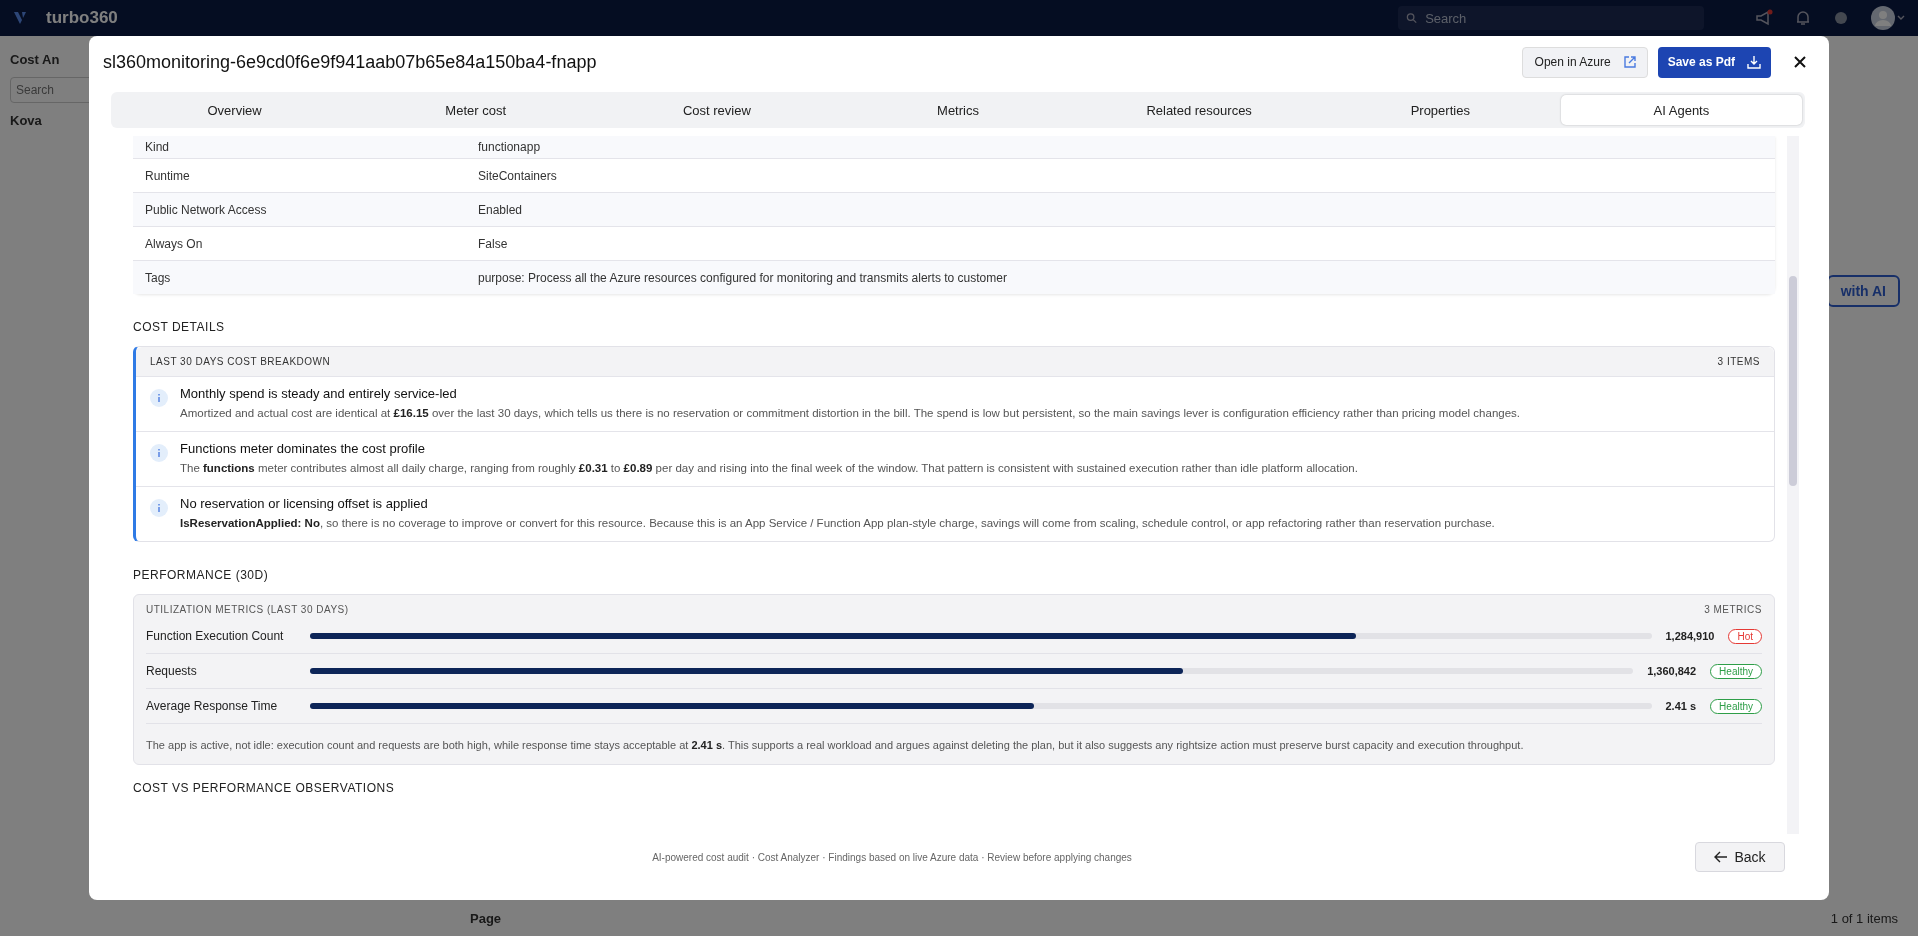 Image resolution: width=1918 pixels, height=936 pixels. What do you see at coordinates (835, 746) in the screenshot?
I see `performance-summary: The app is active, not idle: execution count and requests are both high, while response time stays acceptable at 2.41 s. This supports a real workload and argues against deleting the plan, but it also suggests any rightsize action must preserve burst capacity and execution throughput.` at bounding box center [835, 746].